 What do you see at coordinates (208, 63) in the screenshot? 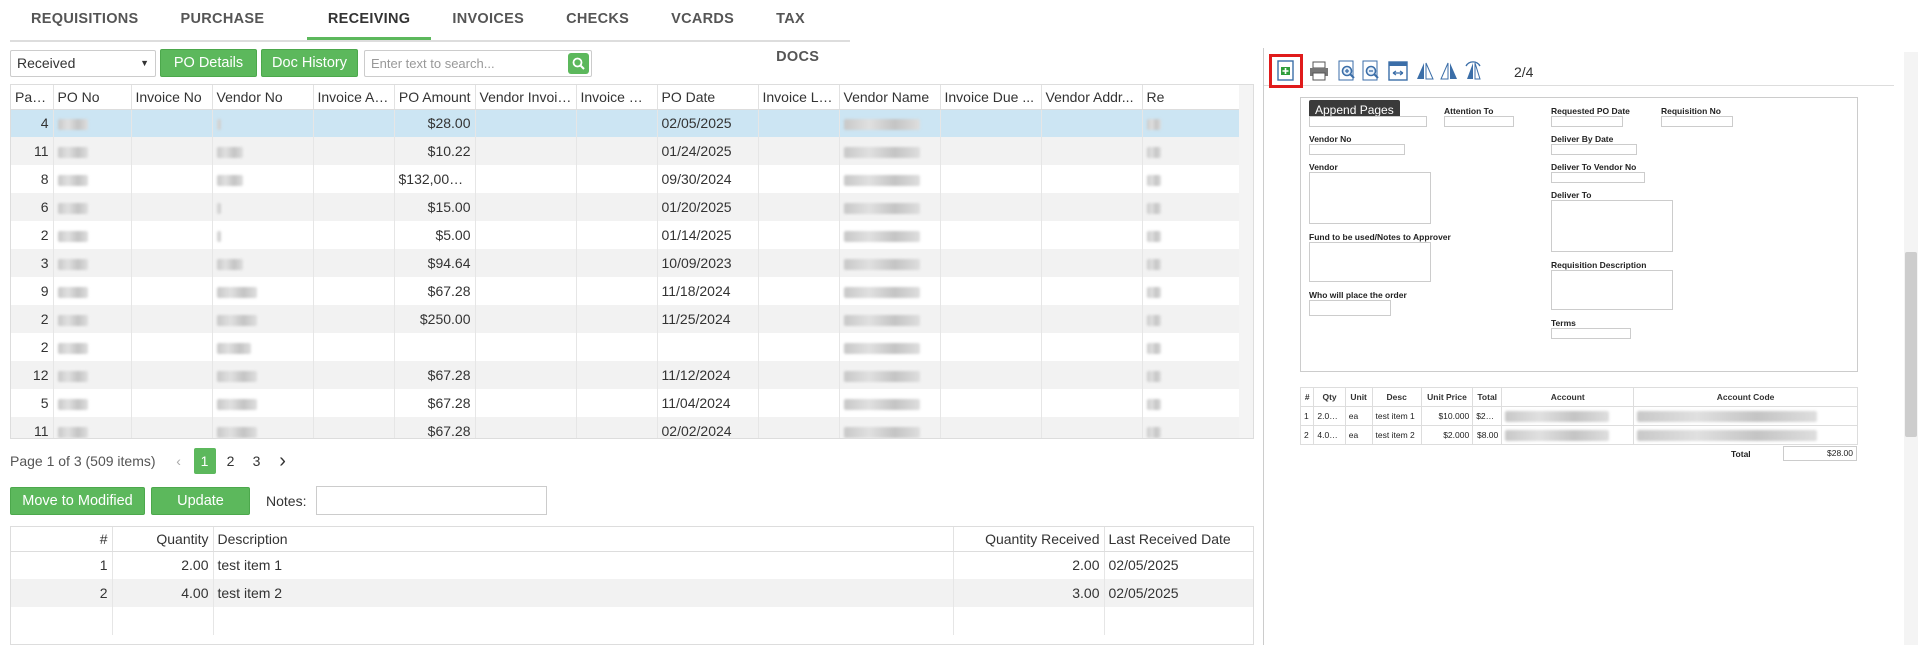
I see `po-details-button: PO Details` at bounding box center [208, 63].